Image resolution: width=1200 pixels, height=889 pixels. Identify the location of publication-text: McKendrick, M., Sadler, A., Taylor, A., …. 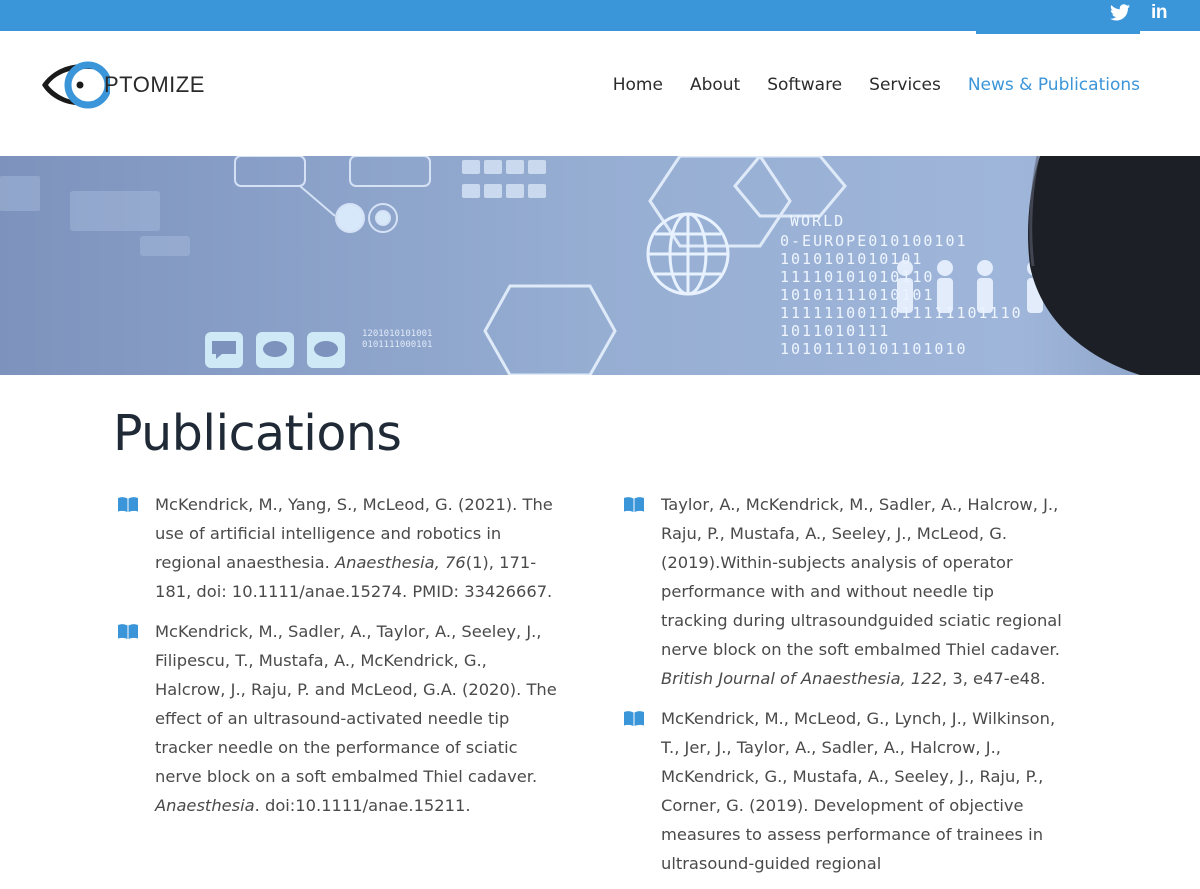
(356, 704).